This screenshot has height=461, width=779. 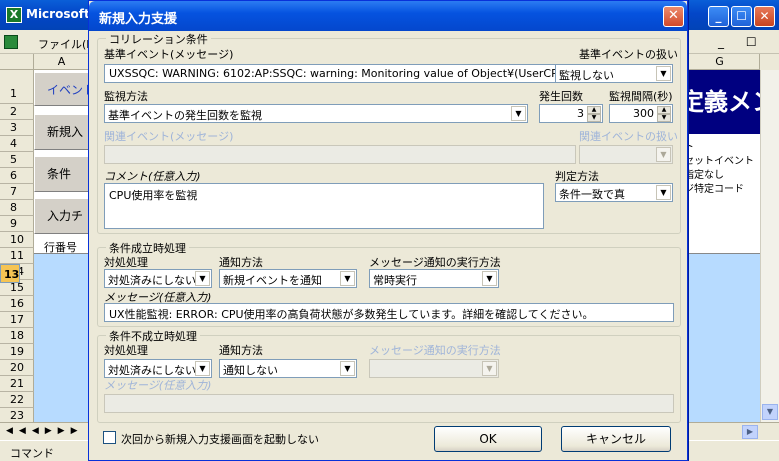 What do you see at coordinates (434, 278) in the screenshot?
I see `on-true-exec-select: 常時実行 ▼` at bounding box center [434, 278].